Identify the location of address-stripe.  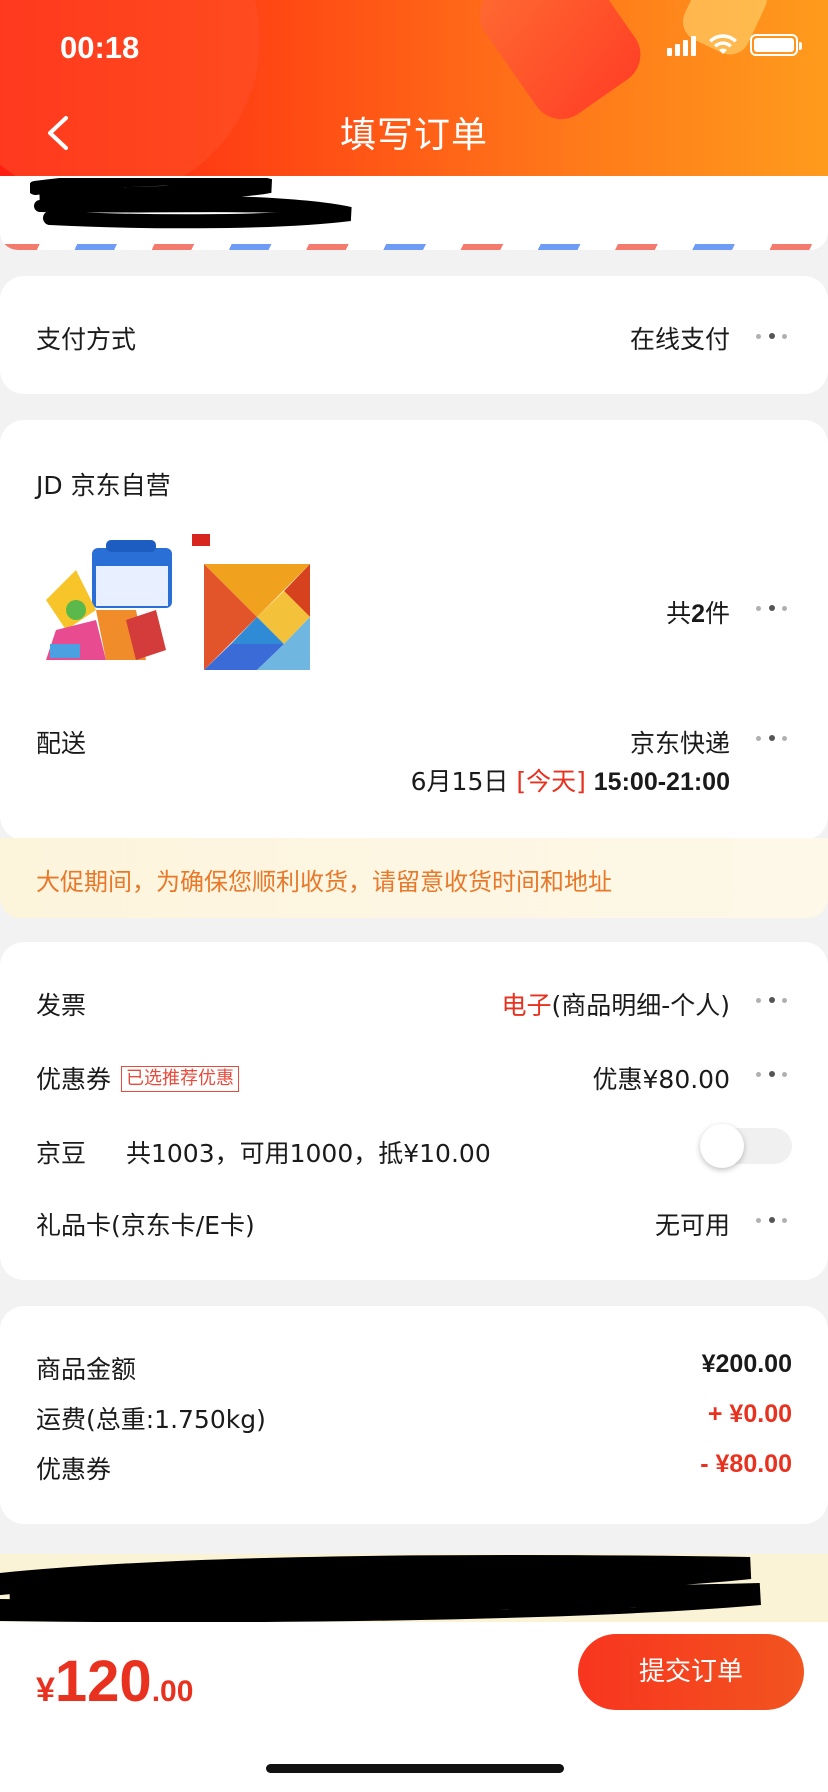
(414, 247).